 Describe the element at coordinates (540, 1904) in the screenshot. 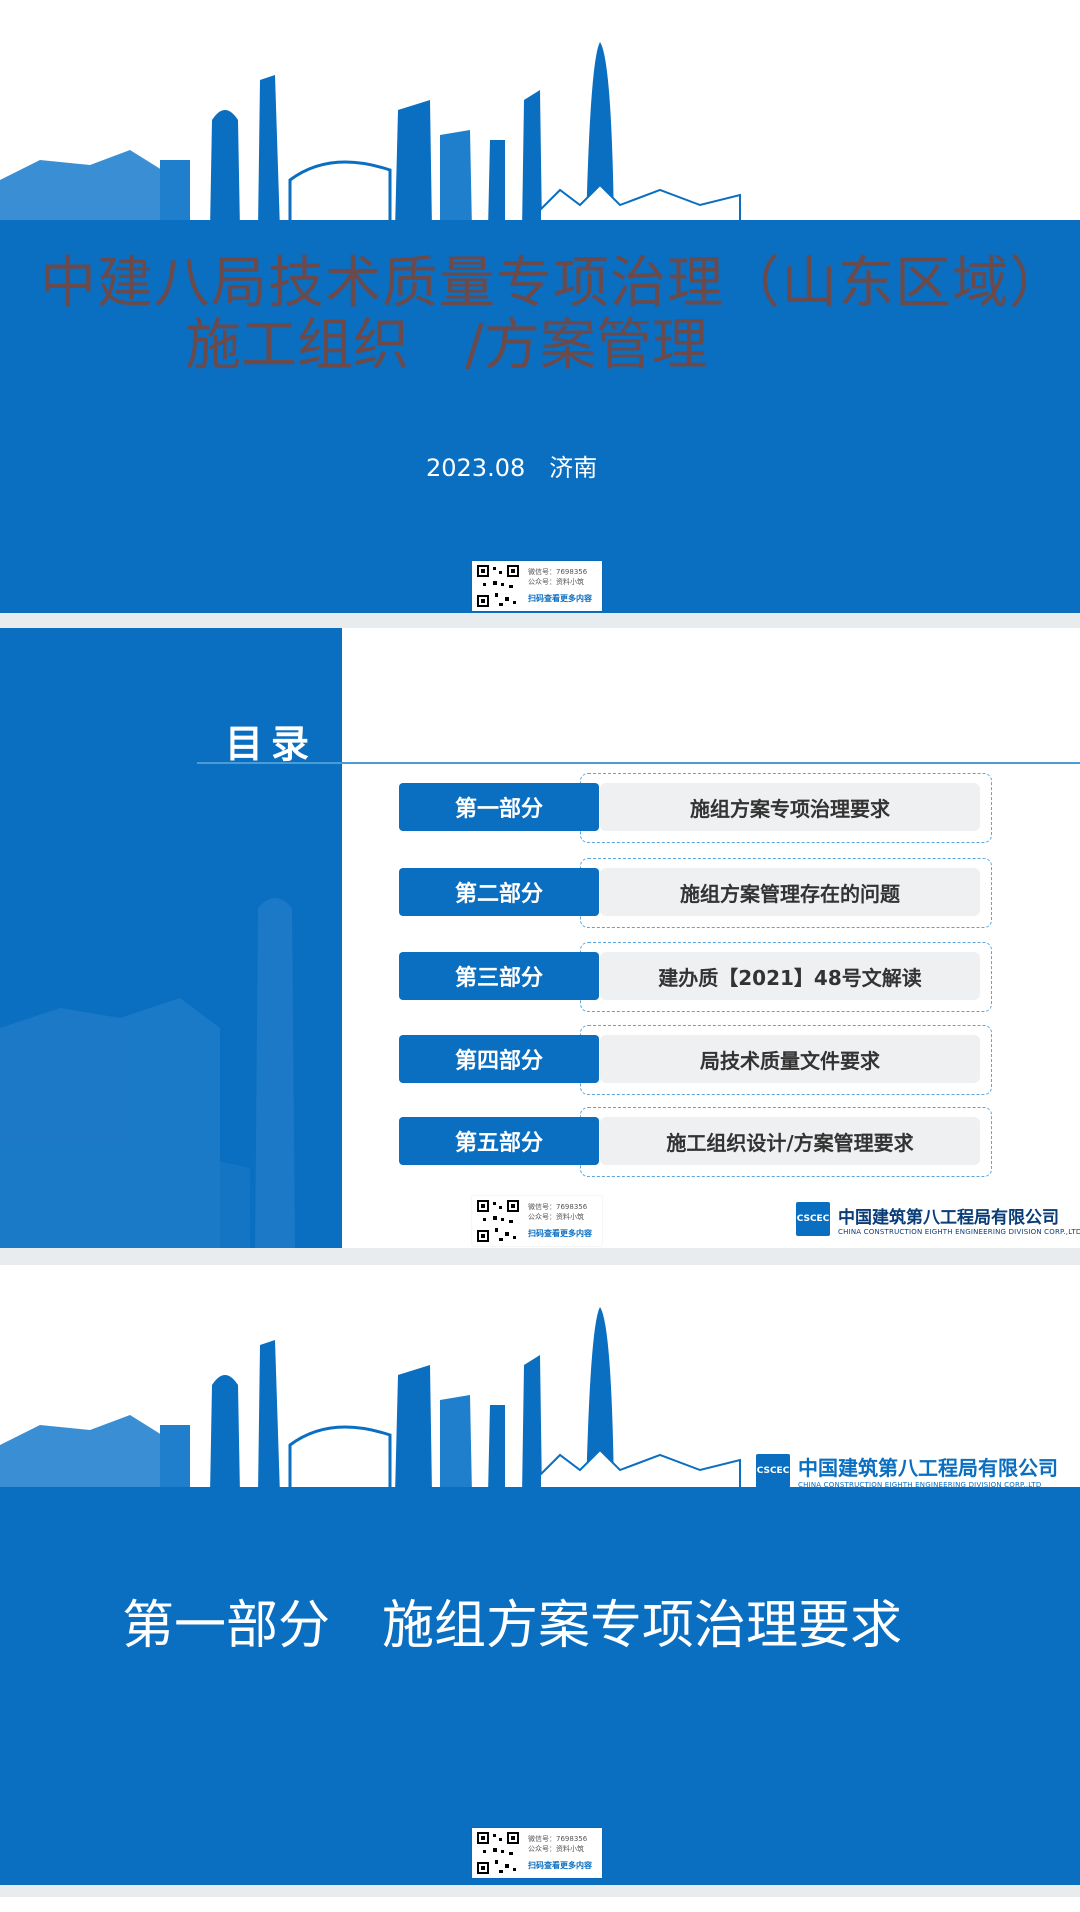

I see `next-slide-peek` at that location.